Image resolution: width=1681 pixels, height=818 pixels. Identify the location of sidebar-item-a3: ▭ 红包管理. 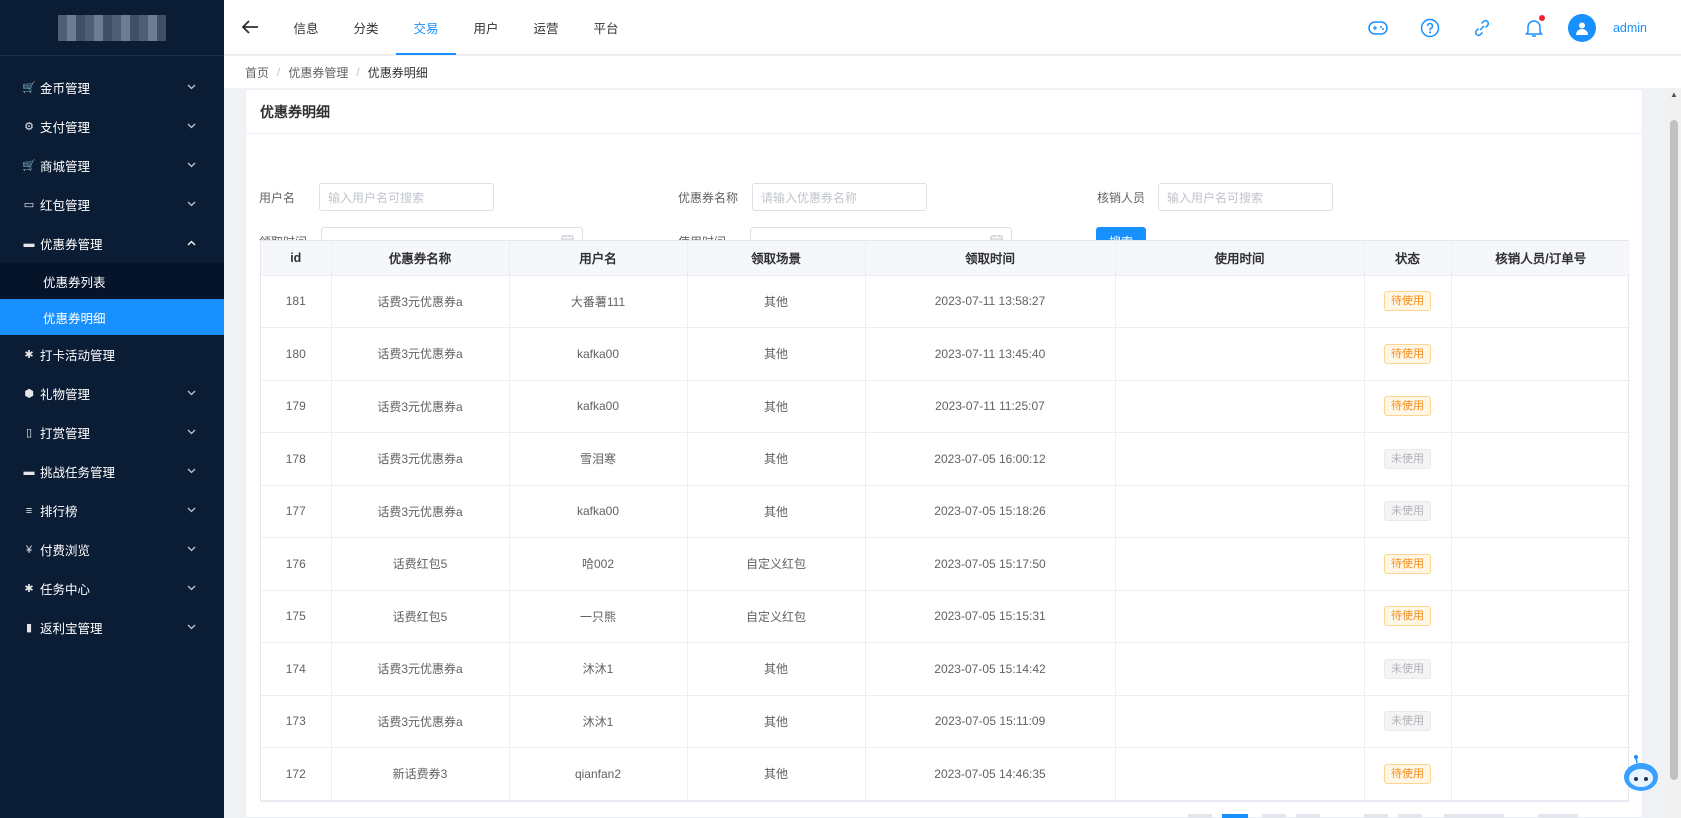
(112, 204).